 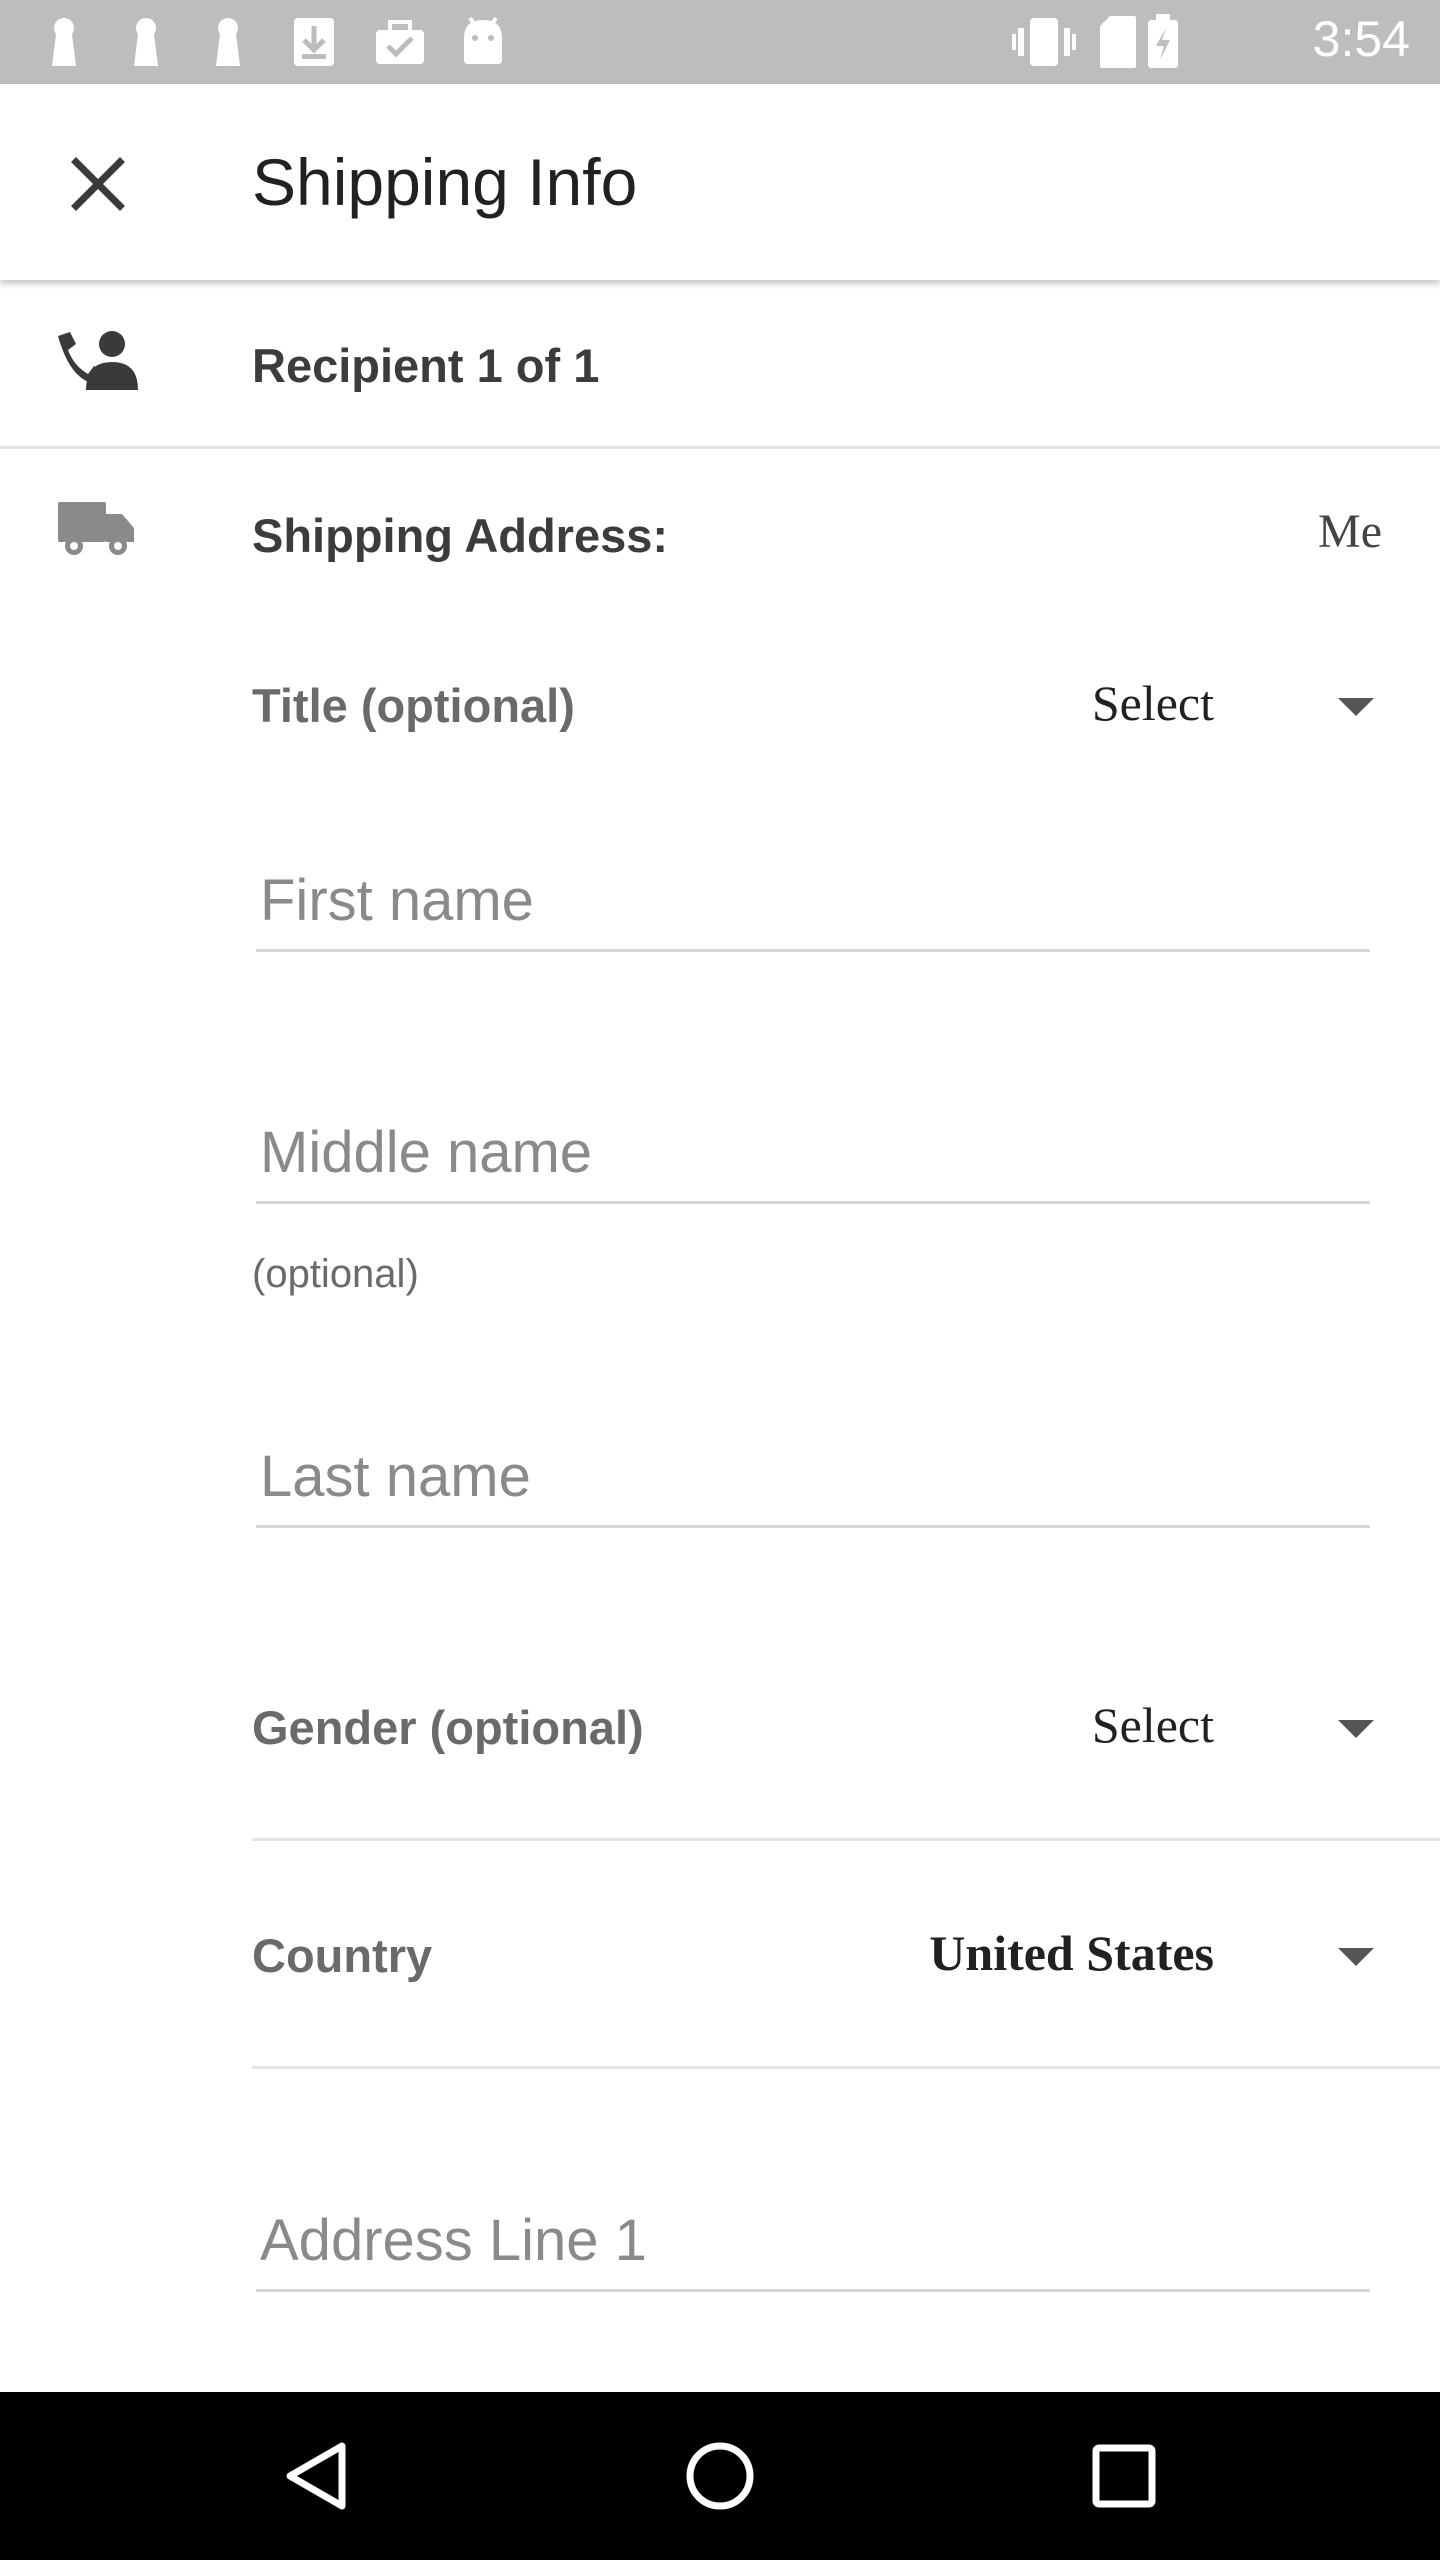 What do you see at coordinates (342, 1955) in the screenshot?
I see `country-select-label: Country` at bounding box center [342, 1955].